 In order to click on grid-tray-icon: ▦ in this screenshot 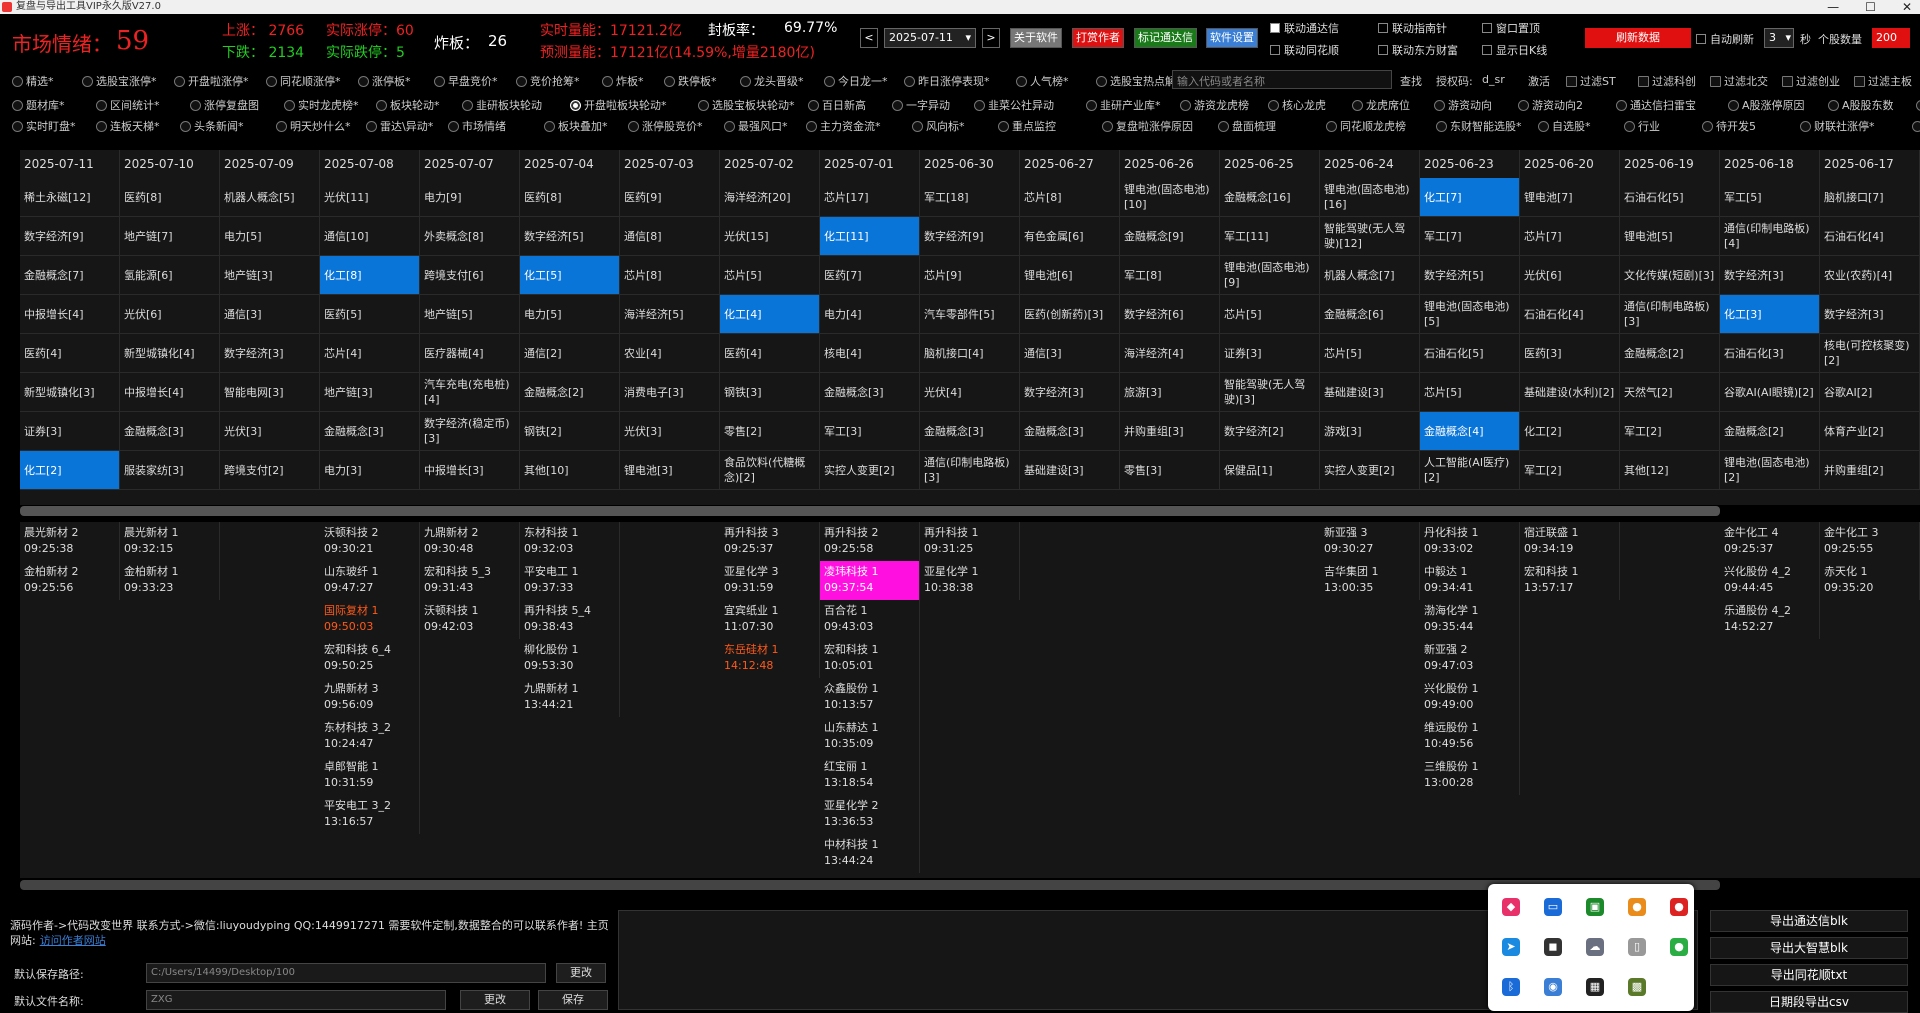, I will do `click(1595, 987)`.